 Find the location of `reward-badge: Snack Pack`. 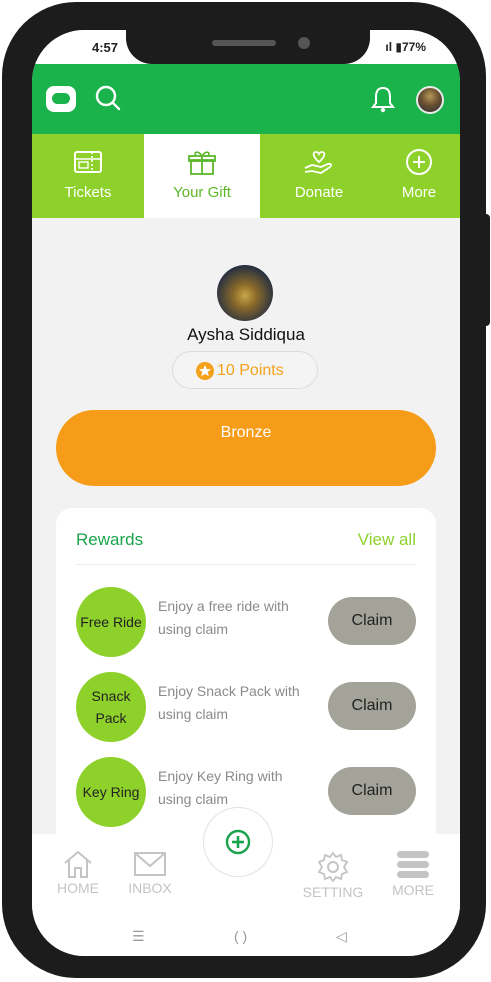

reward-badge: Snack Pack is located at coordinates (111, 707).